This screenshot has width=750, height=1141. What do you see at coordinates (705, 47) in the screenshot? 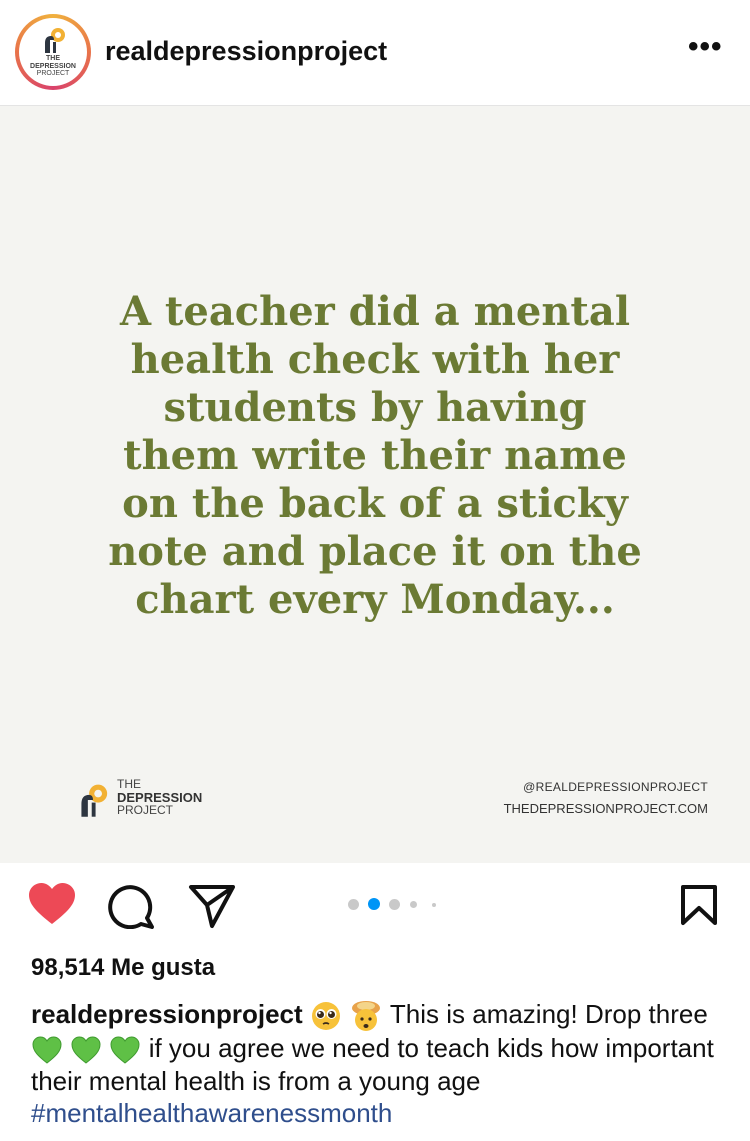
I see `more-horizontal-icon: •••` at bounding box center [705, 47].